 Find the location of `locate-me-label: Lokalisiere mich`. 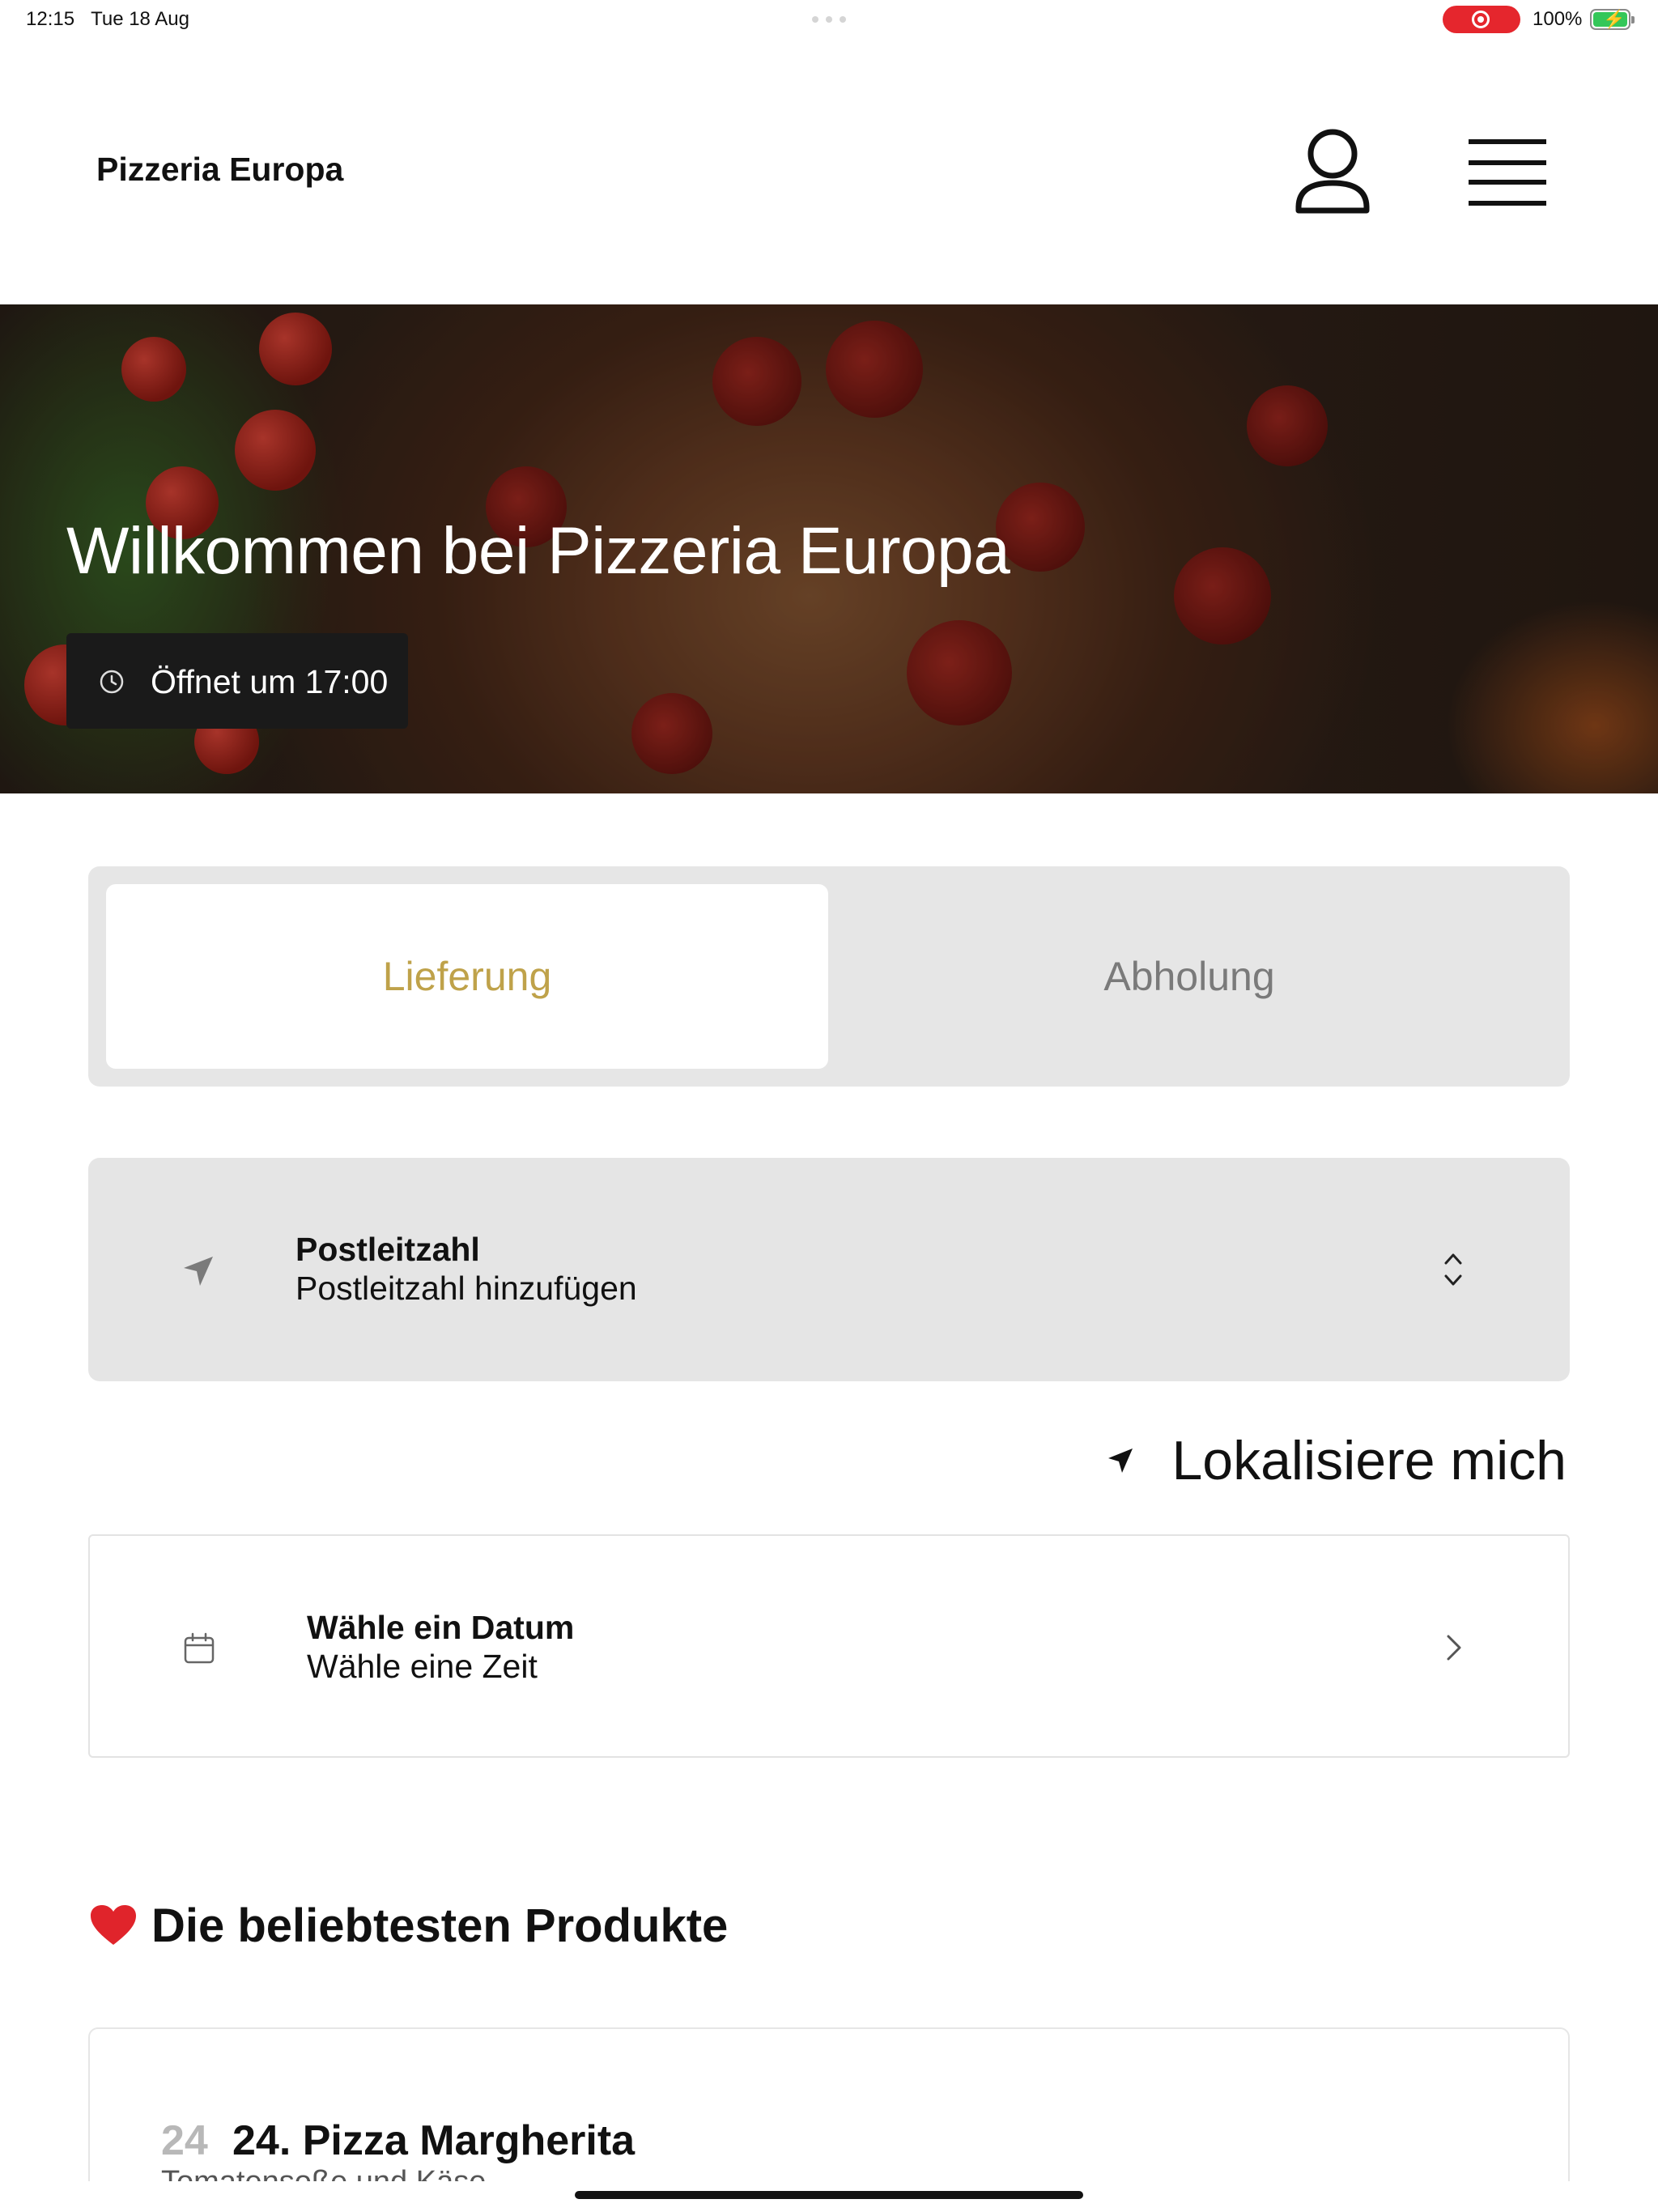

locate-me-label: Lokalisiere mich is located at coordinates (1369, 1461).